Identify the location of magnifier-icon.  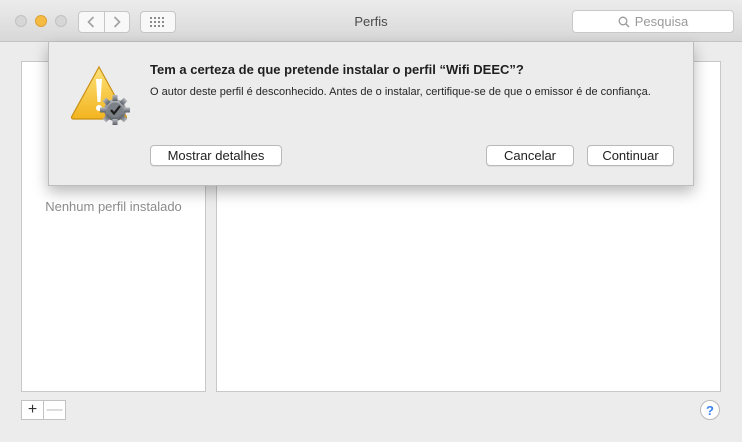
(624, 21).